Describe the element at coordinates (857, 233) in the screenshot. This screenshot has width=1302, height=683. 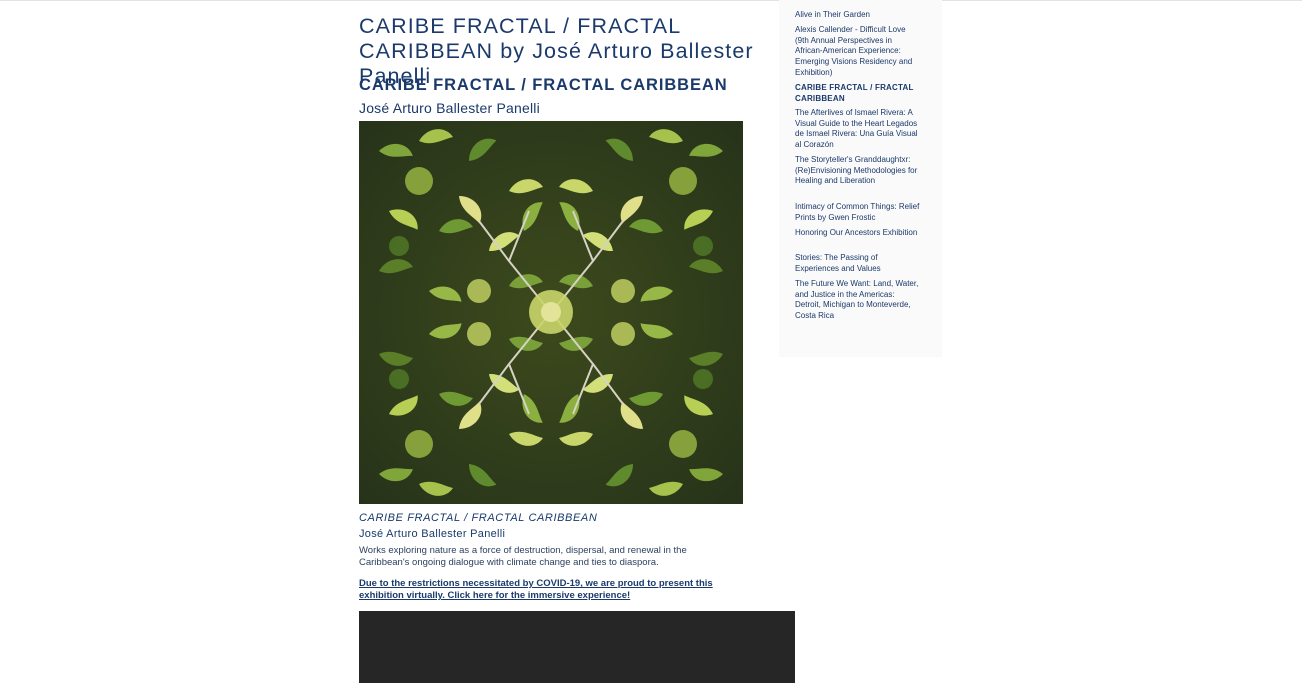
I see `sidebar-item-honoring-our-ancestors: Honoring Our Ancestors Exhibition` at that location.